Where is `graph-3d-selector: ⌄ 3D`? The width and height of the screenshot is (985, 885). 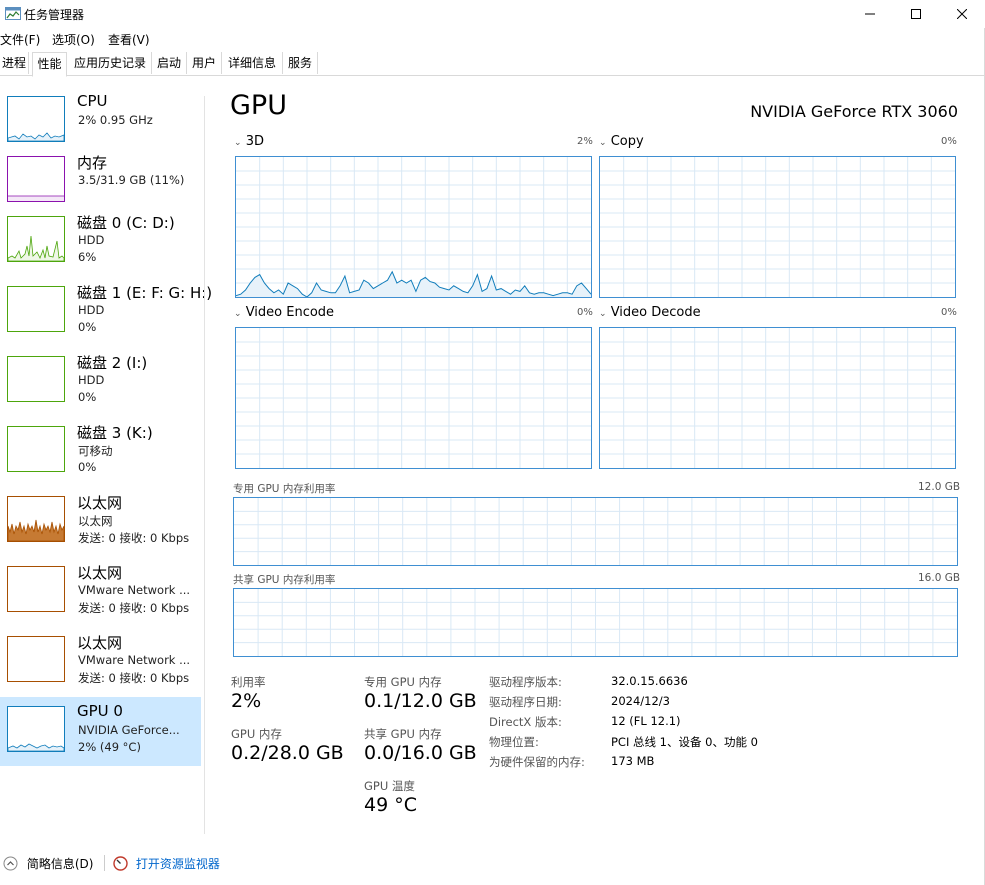
graph-3d-selector: ⌄ 3D is located at coordinates (249, 141).